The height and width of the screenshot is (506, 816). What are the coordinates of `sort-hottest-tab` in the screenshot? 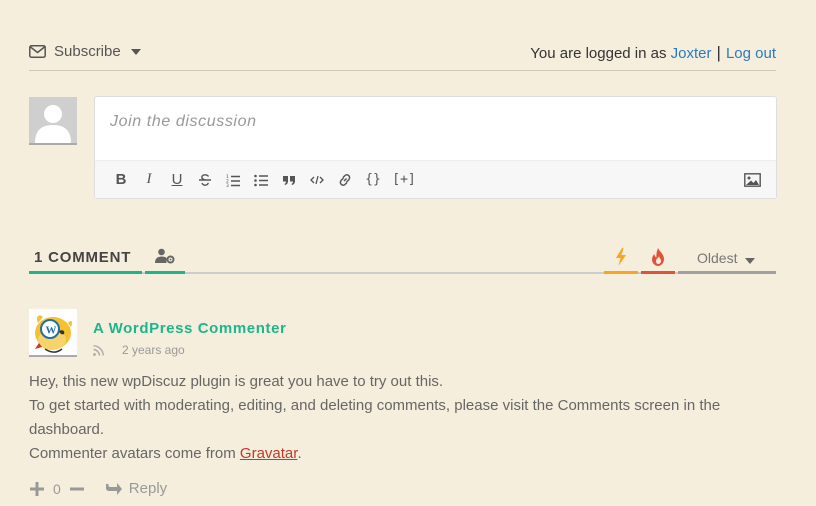 It's located at (658, 258).